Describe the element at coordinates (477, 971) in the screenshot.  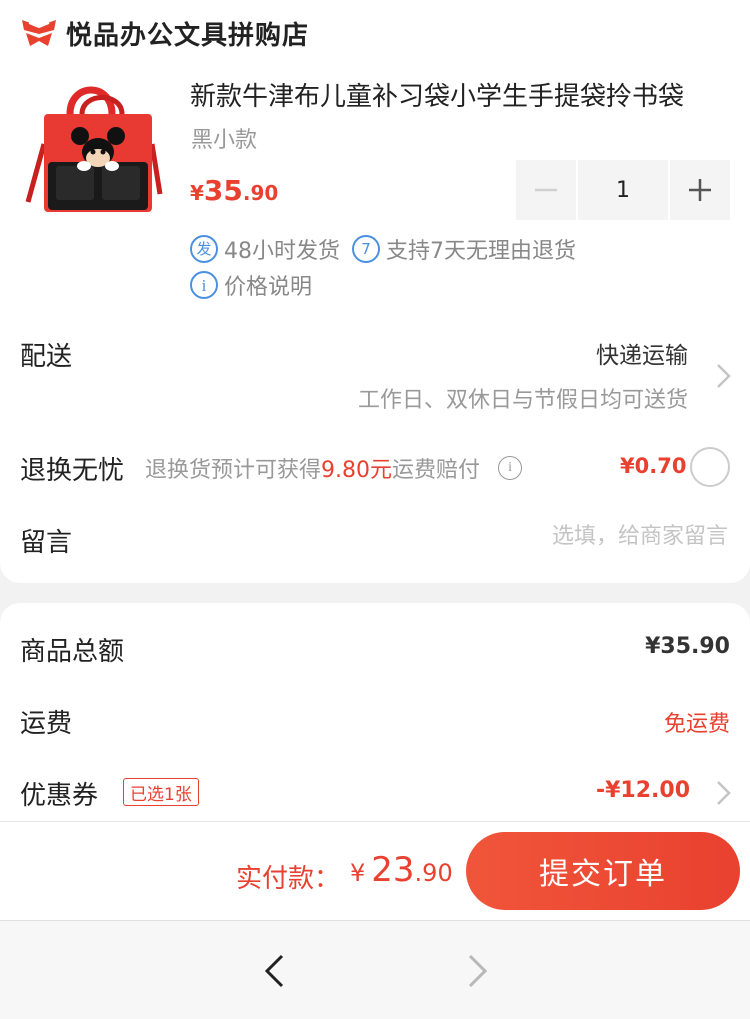
I see `forward-arrow-icon` at that location.